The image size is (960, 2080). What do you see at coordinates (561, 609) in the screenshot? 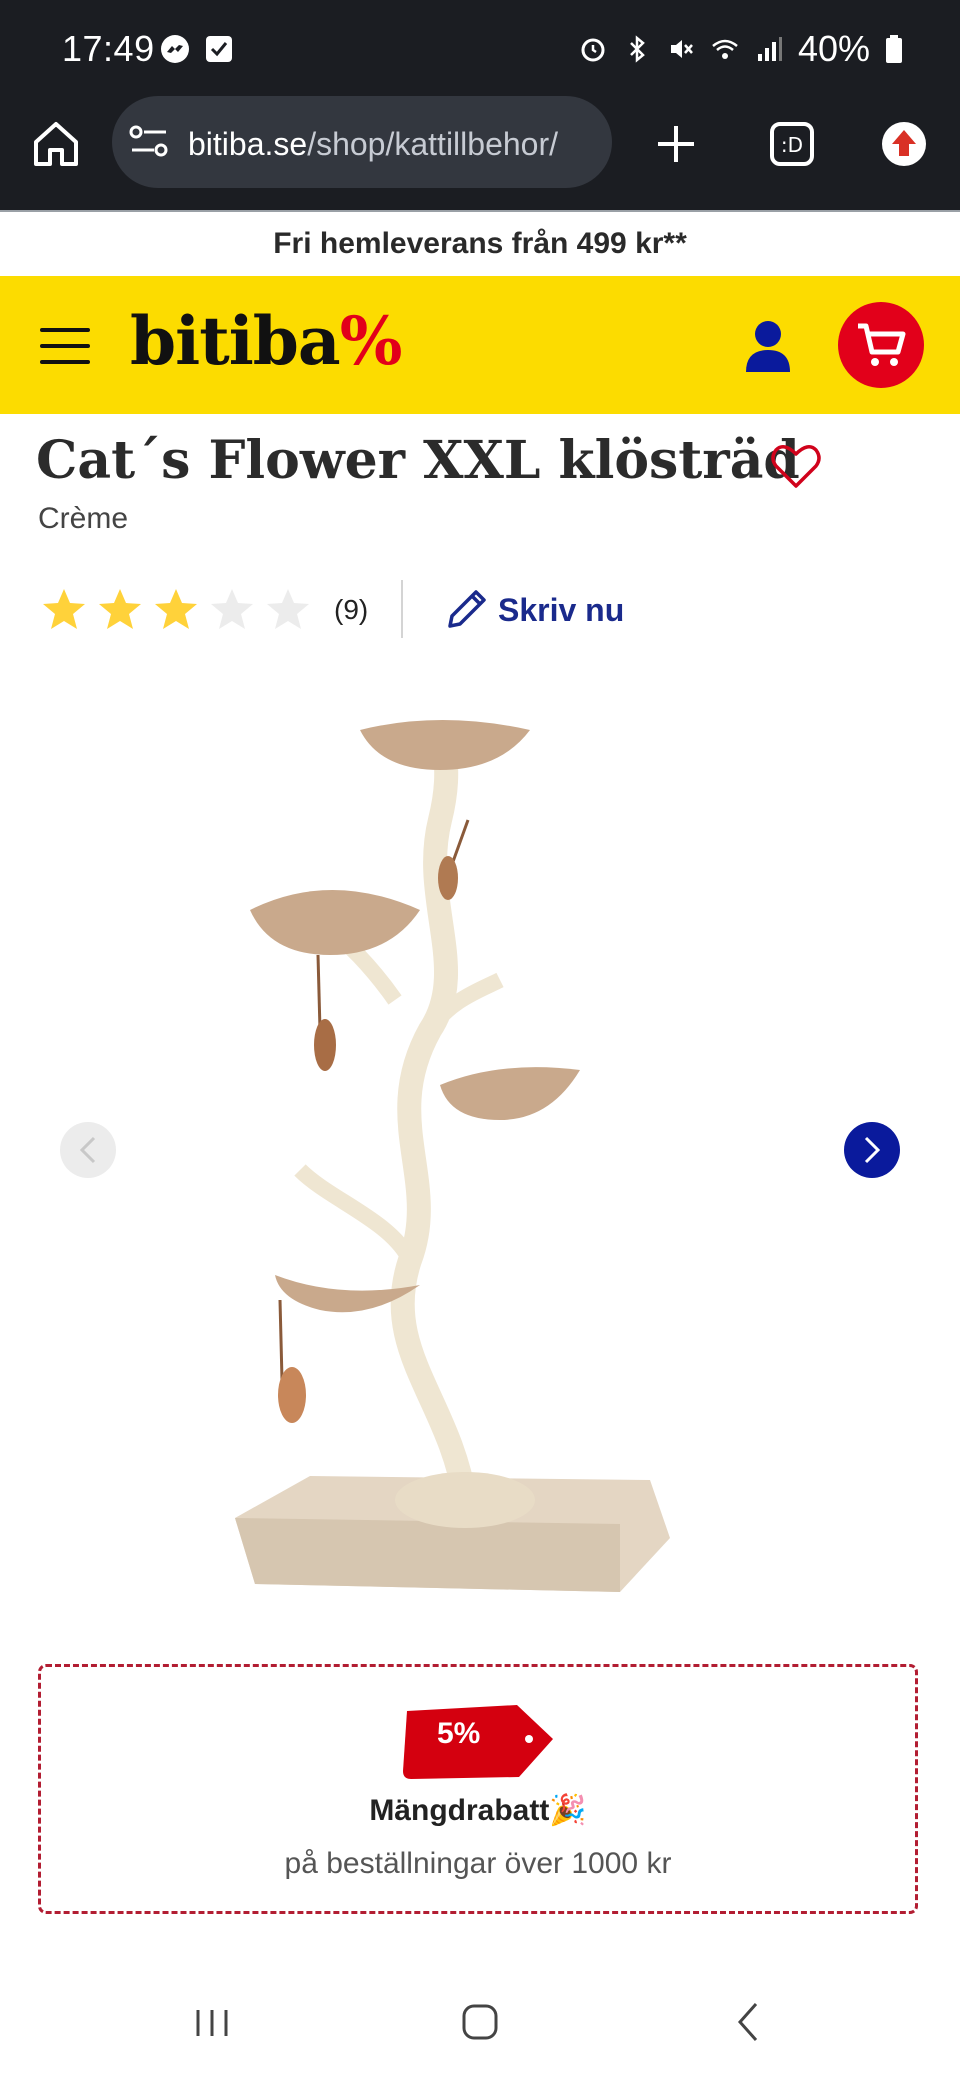
I see `write-review-label: Skriv nu` at bounding box center [561, 609].